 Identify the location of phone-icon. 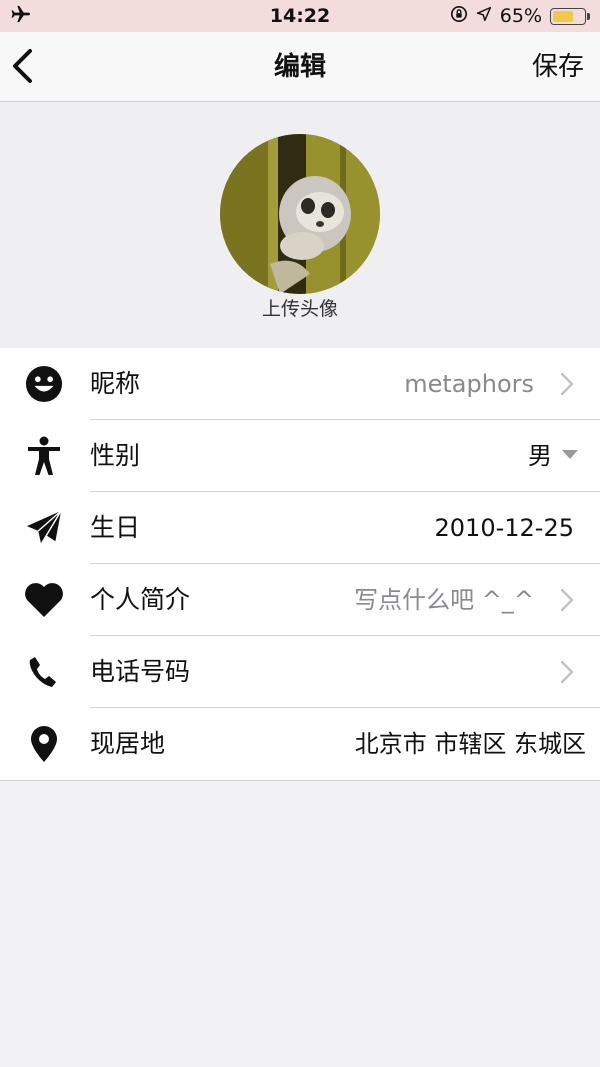
(44, 672).